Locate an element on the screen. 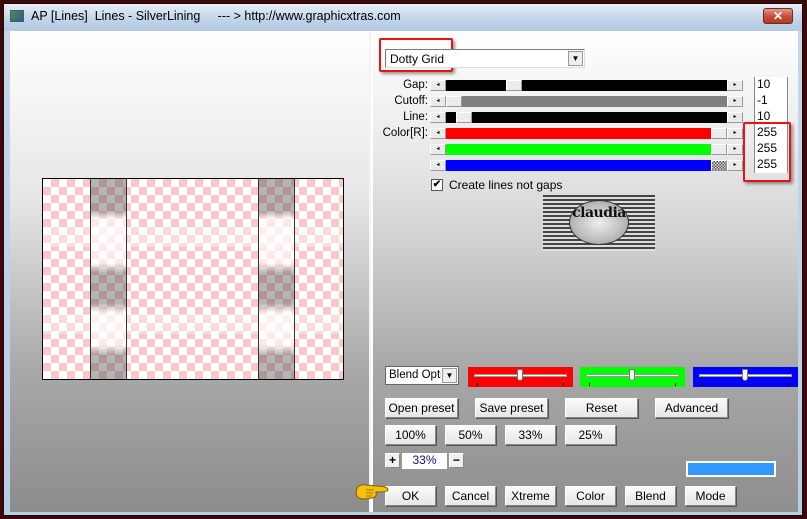 This screenshot has width=807, height=519. blue-thumb is located at coordinates (719, 165).